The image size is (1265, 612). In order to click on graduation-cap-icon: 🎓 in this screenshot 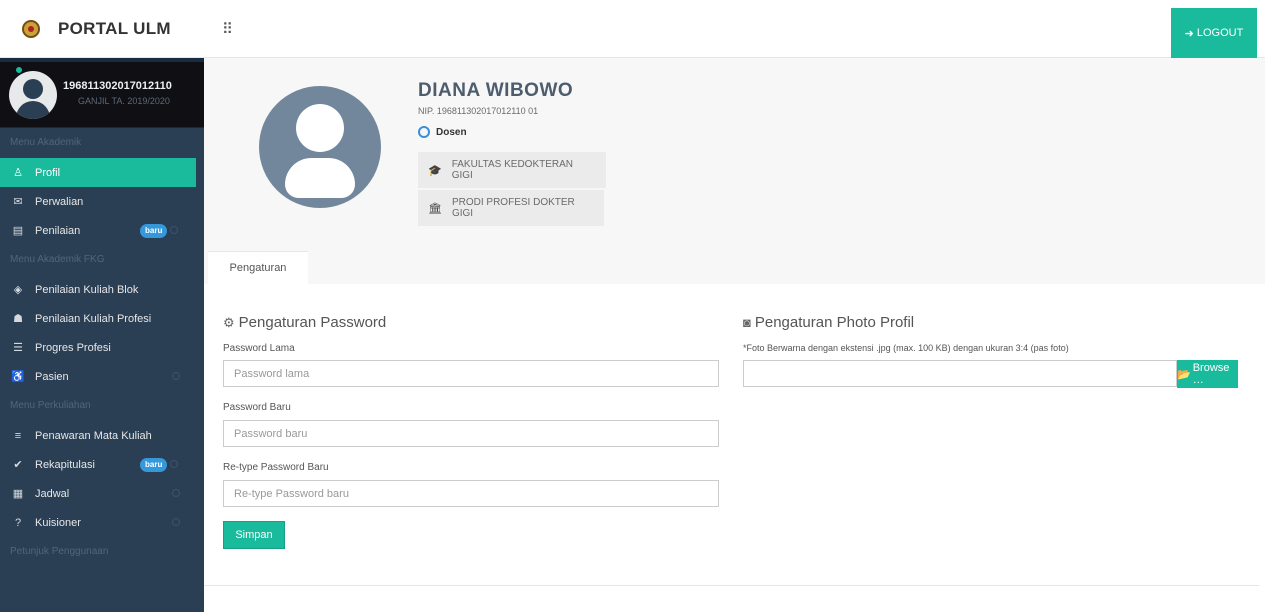, I will do `click(435, 170)`.